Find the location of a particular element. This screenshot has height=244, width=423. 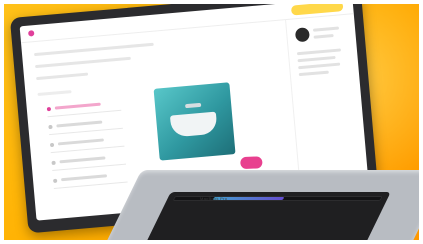

laptop-model-label: MacBook Pro is located at coordinates (214, 198).